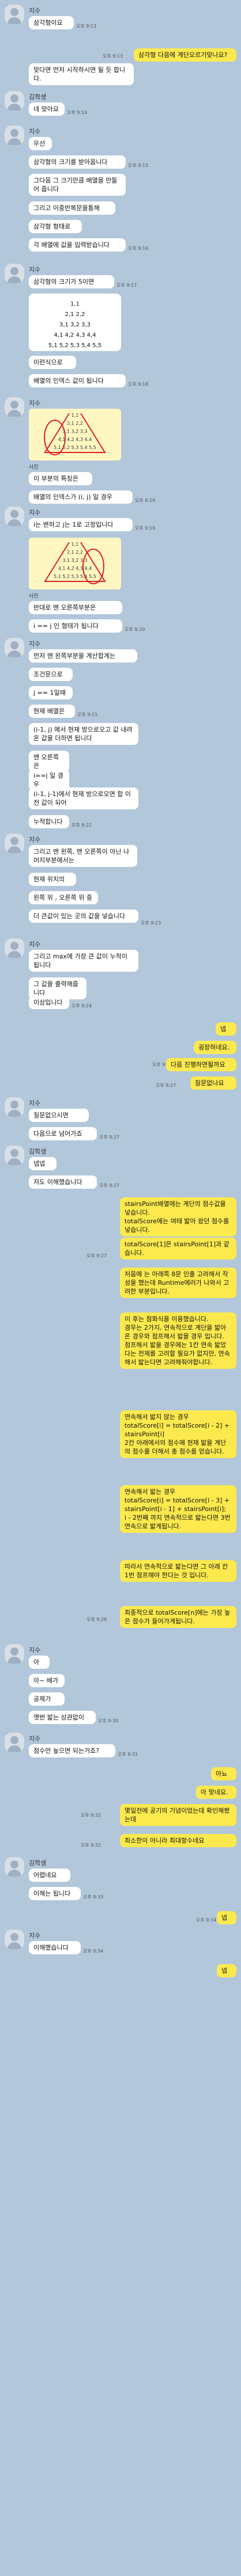 The image size is (241, 2576). I want to click on svg-text: 1,1, so click(75, 416).